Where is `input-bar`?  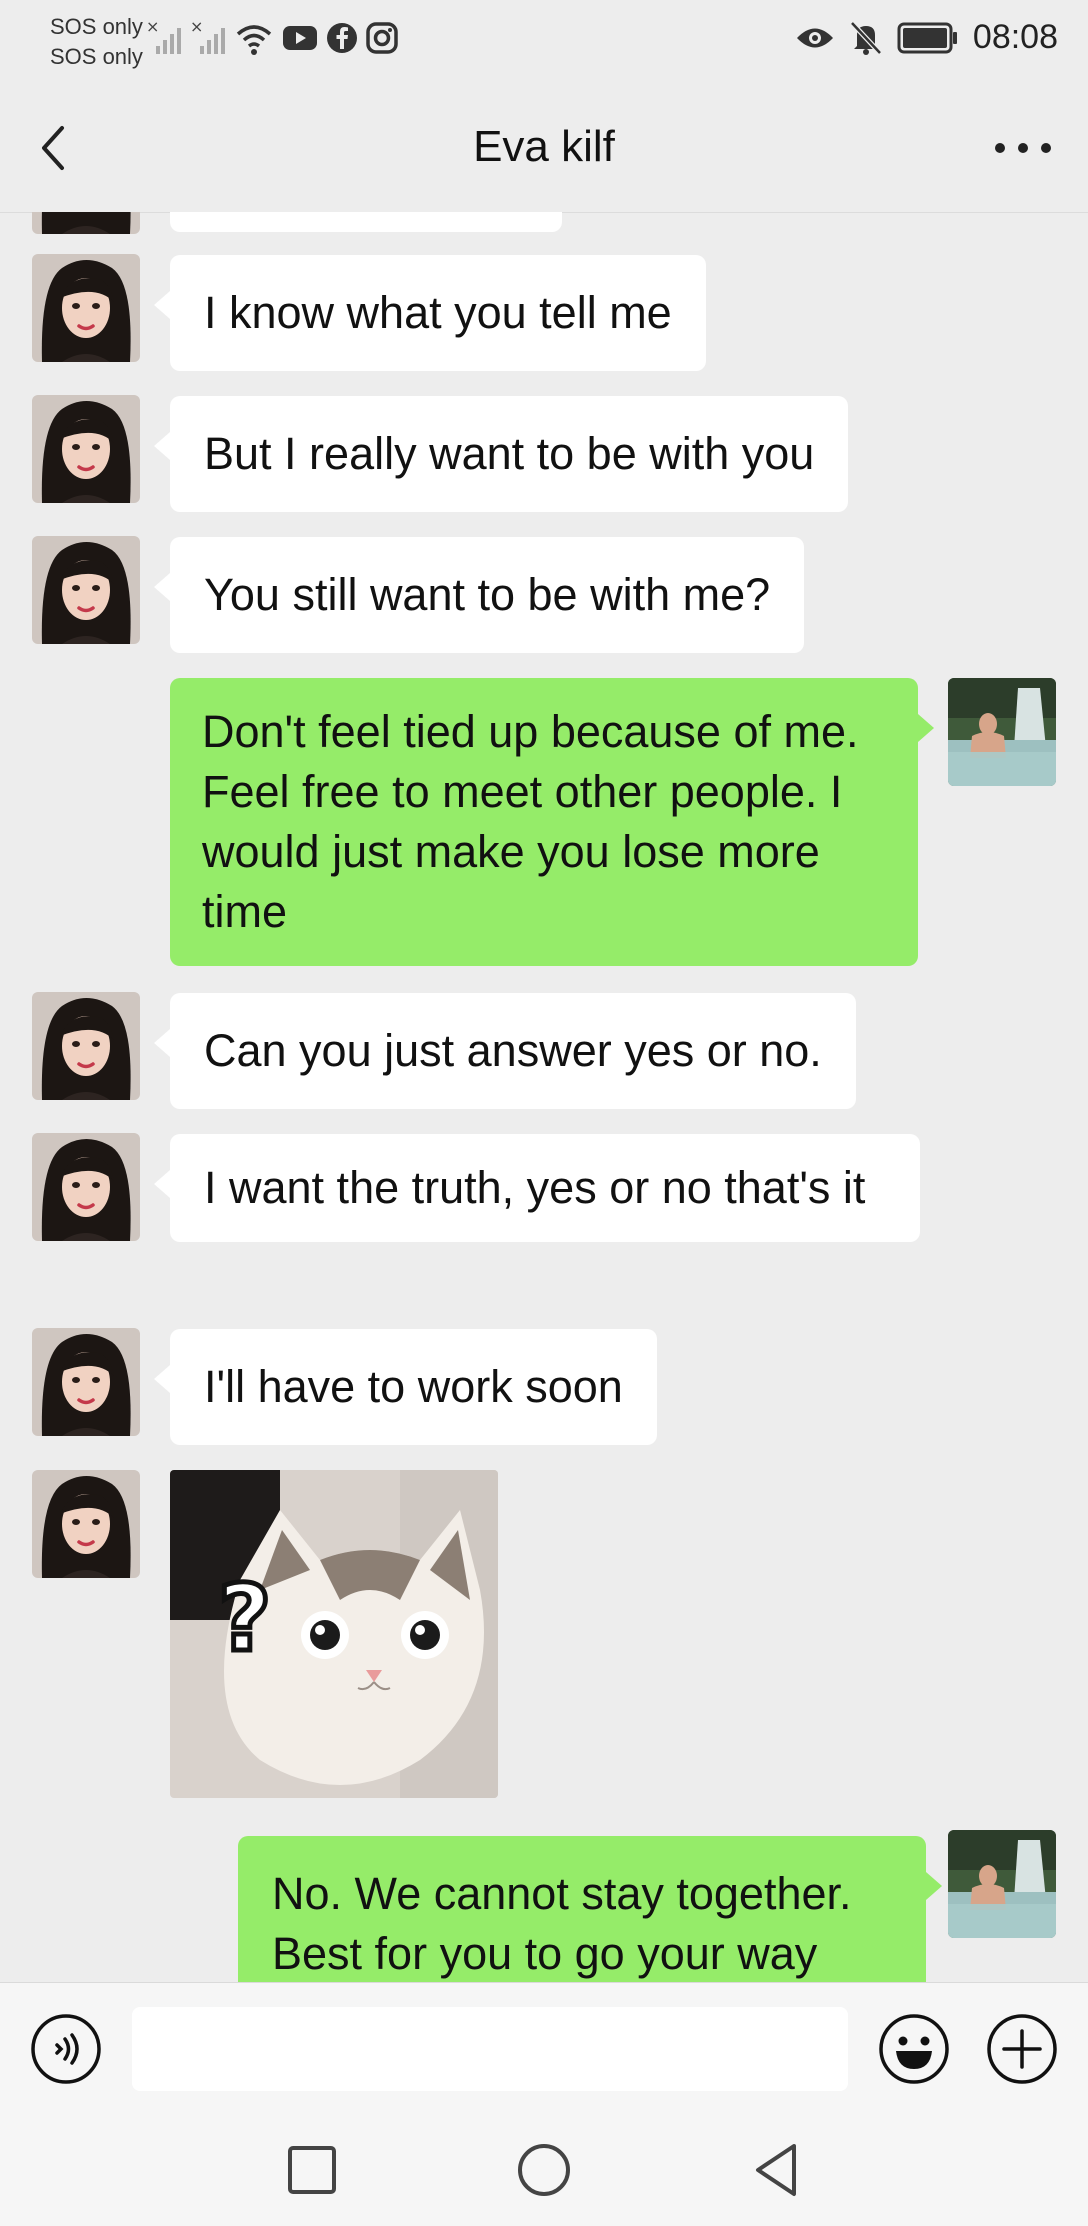
input-bar is located at coordinates (544, 2048).